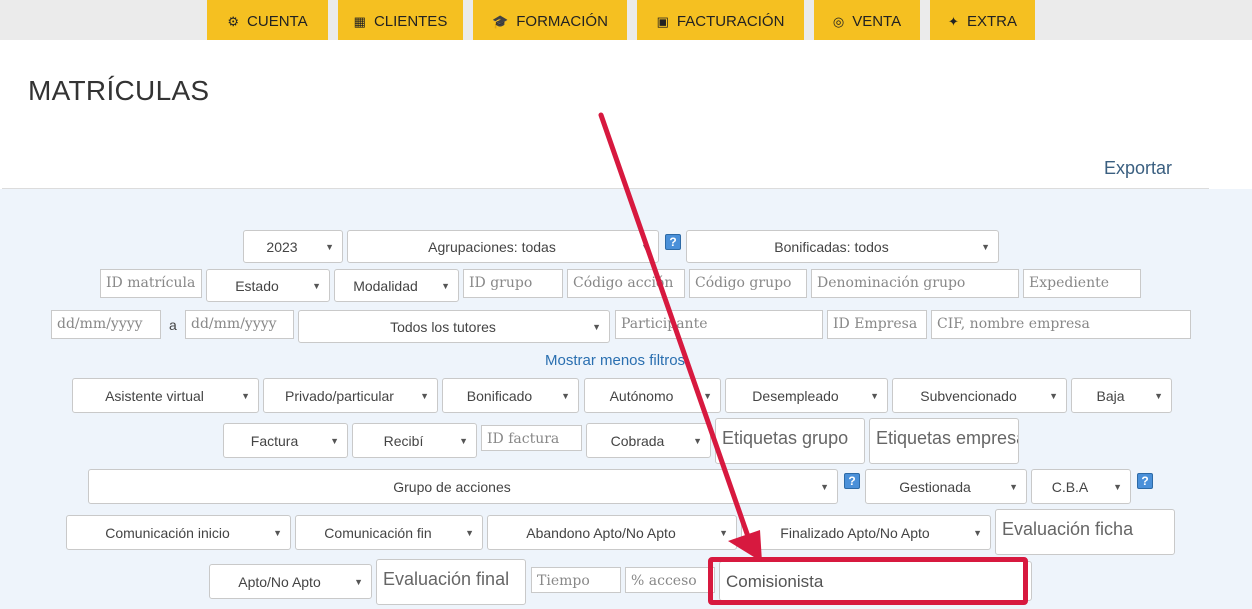 This screenshot has width=1252, height=609. What do you see at coordinates (680, 337) in the screenshot?
I see `annotation-arrow-icon` at bounding box center [680, 337].